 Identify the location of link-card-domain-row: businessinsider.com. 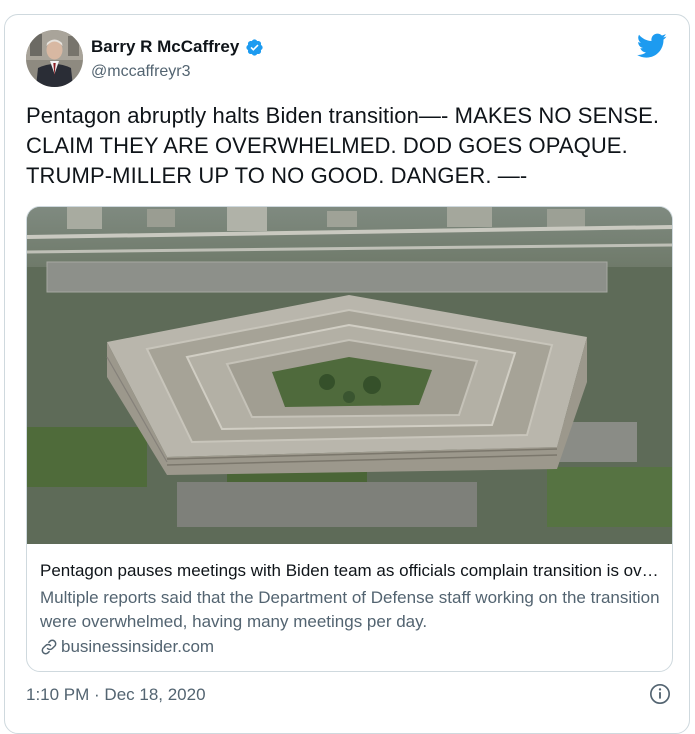
(127, 647).